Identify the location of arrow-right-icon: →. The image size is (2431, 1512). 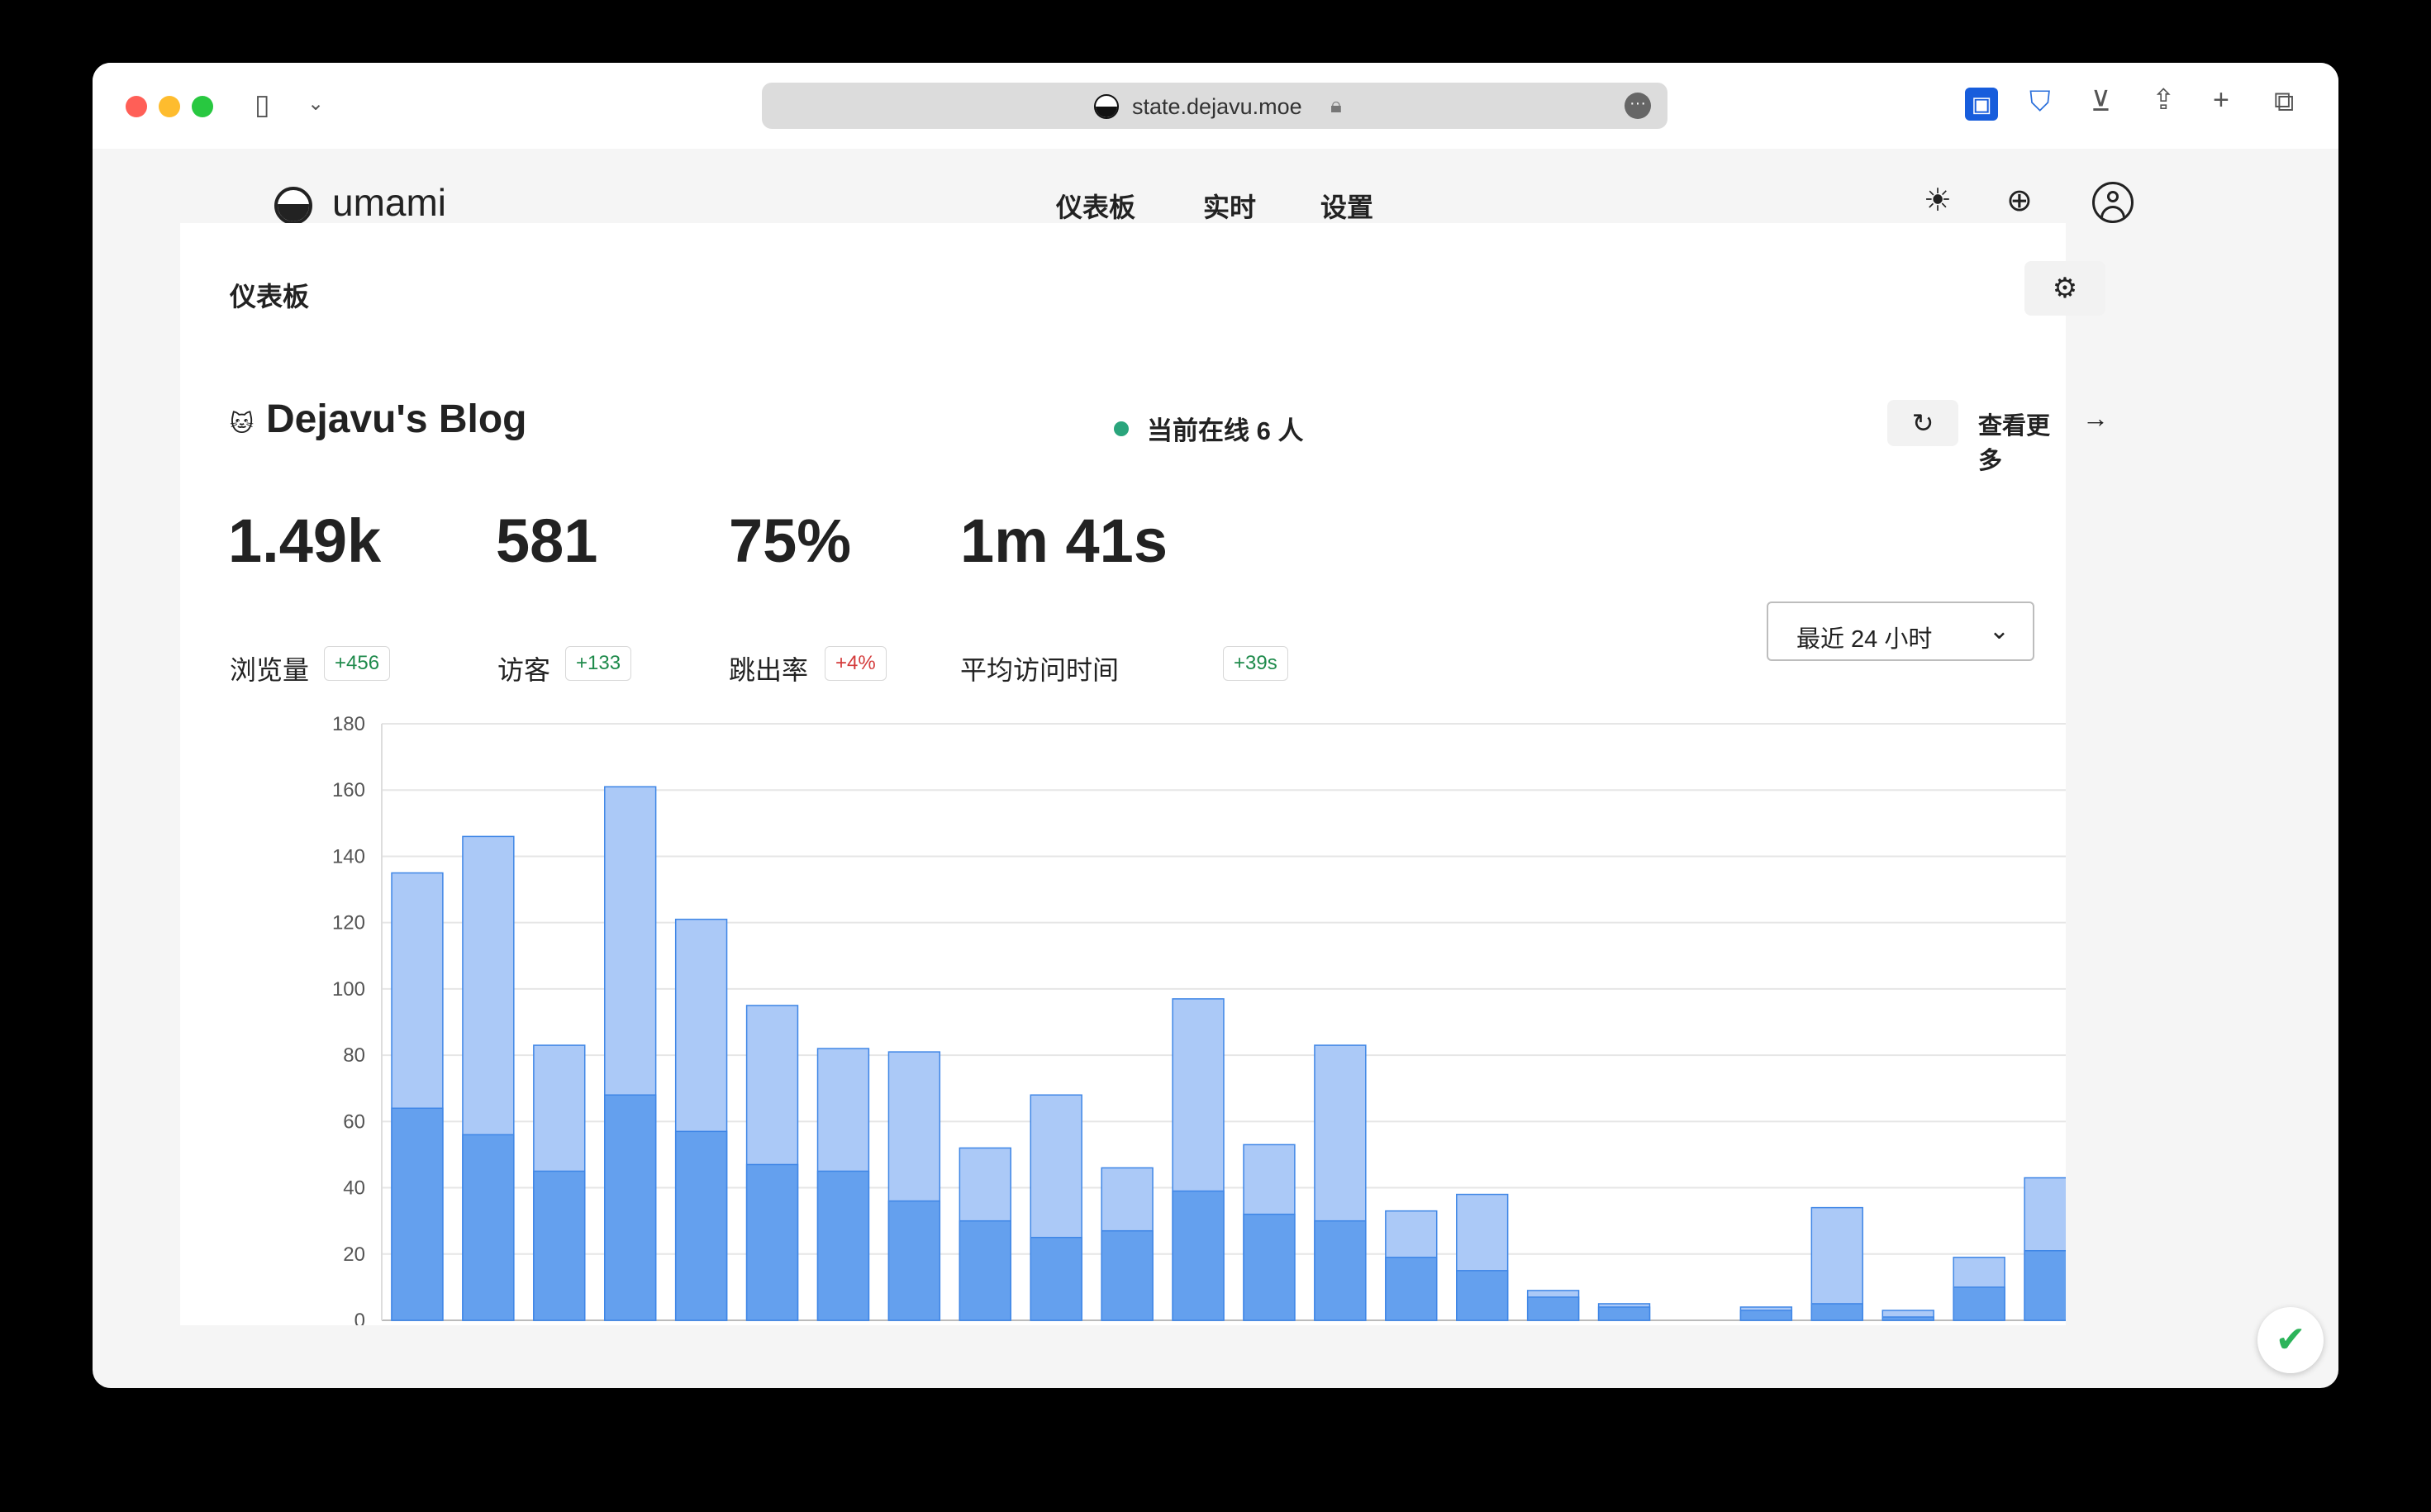
(2095, 418).